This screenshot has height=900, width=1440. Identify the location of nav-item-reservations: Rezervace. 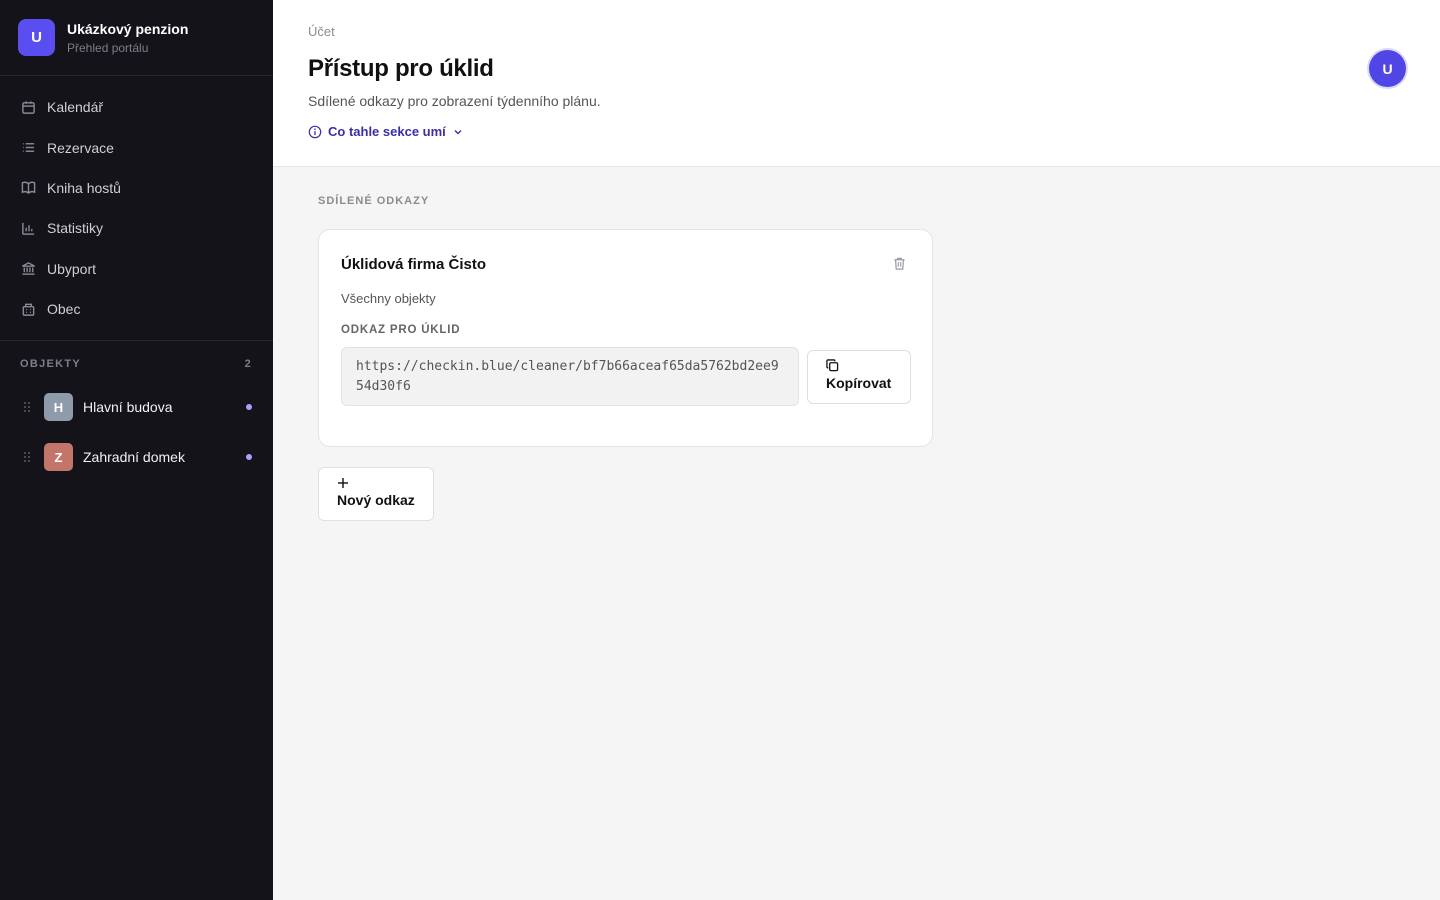
(136, 147).